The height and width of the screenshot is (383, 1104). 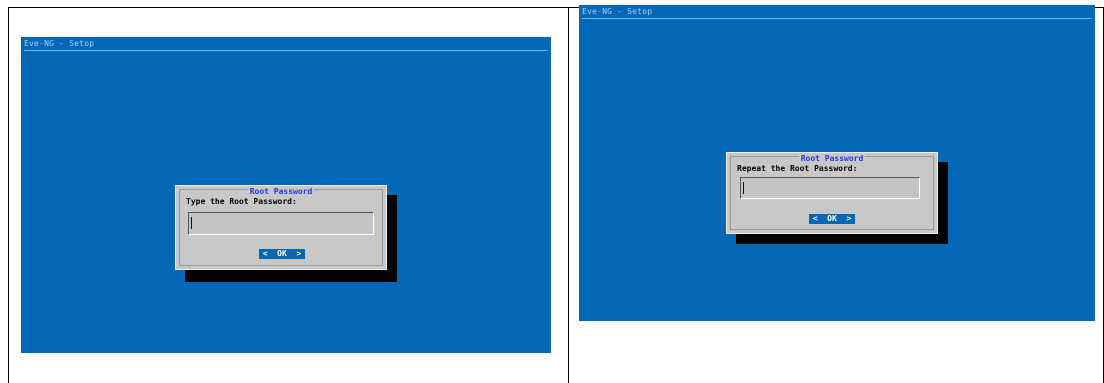 I want to click on table-border-left, so click(x=8, y=195).